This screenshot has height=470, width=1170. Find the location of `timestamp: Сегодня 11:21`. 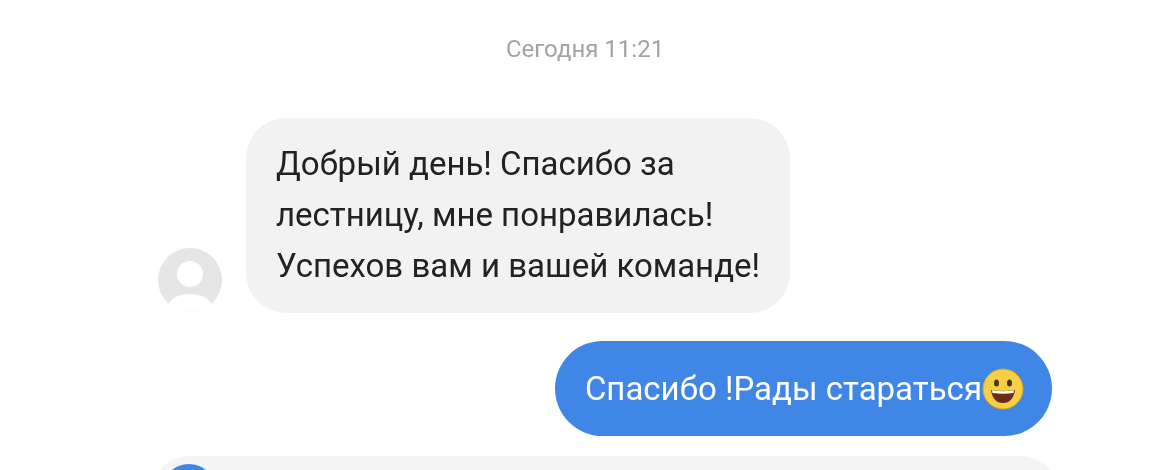

timestamp: Сегодня 11:21 is located at coordinates (585, 49).